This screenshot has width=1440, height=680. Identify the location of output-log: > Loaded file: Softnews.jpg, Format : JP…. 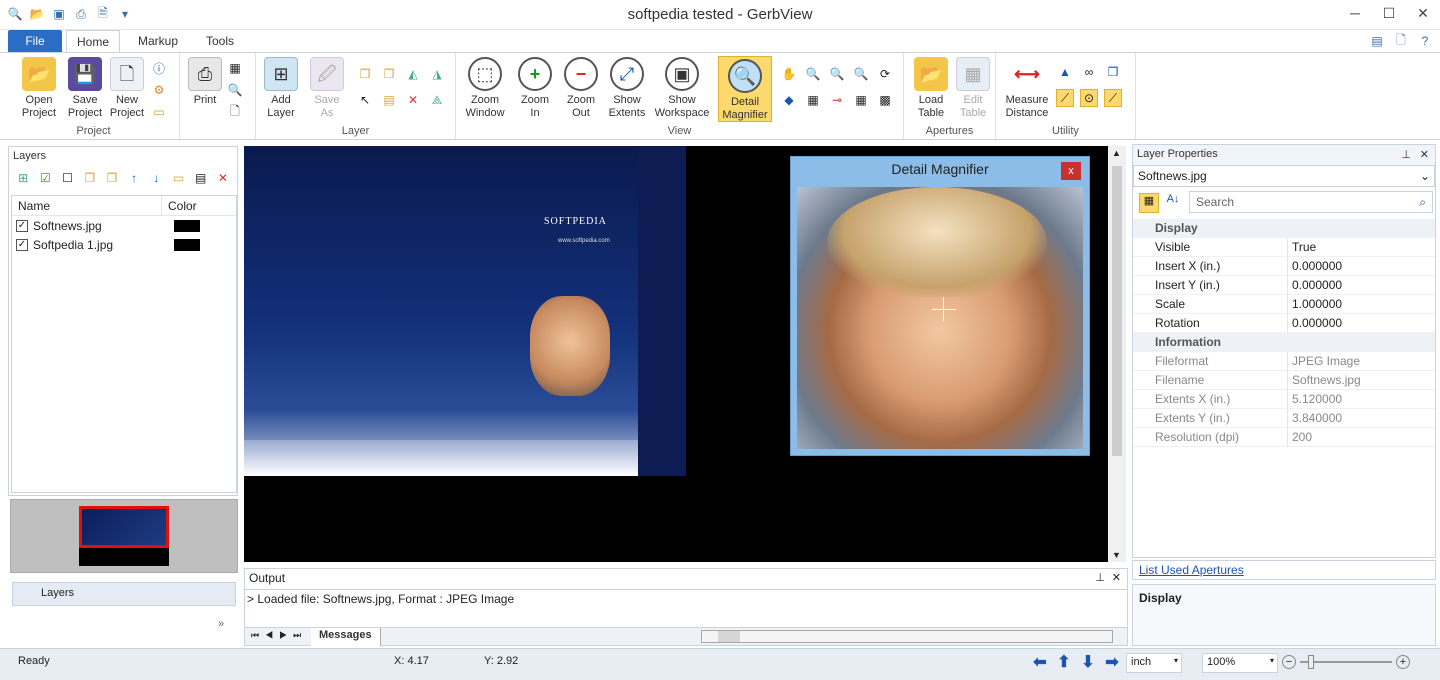
(686, 608).